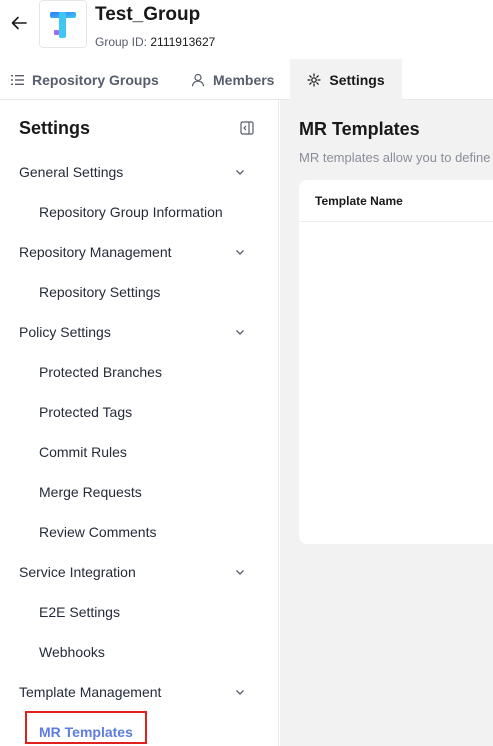 The image size is (493, 746). What do you see at coordinates (139, 492) in the screenshot?
I see `sidebar-item-merge-requests: Merge Requests` at bounding box center [139, 492].